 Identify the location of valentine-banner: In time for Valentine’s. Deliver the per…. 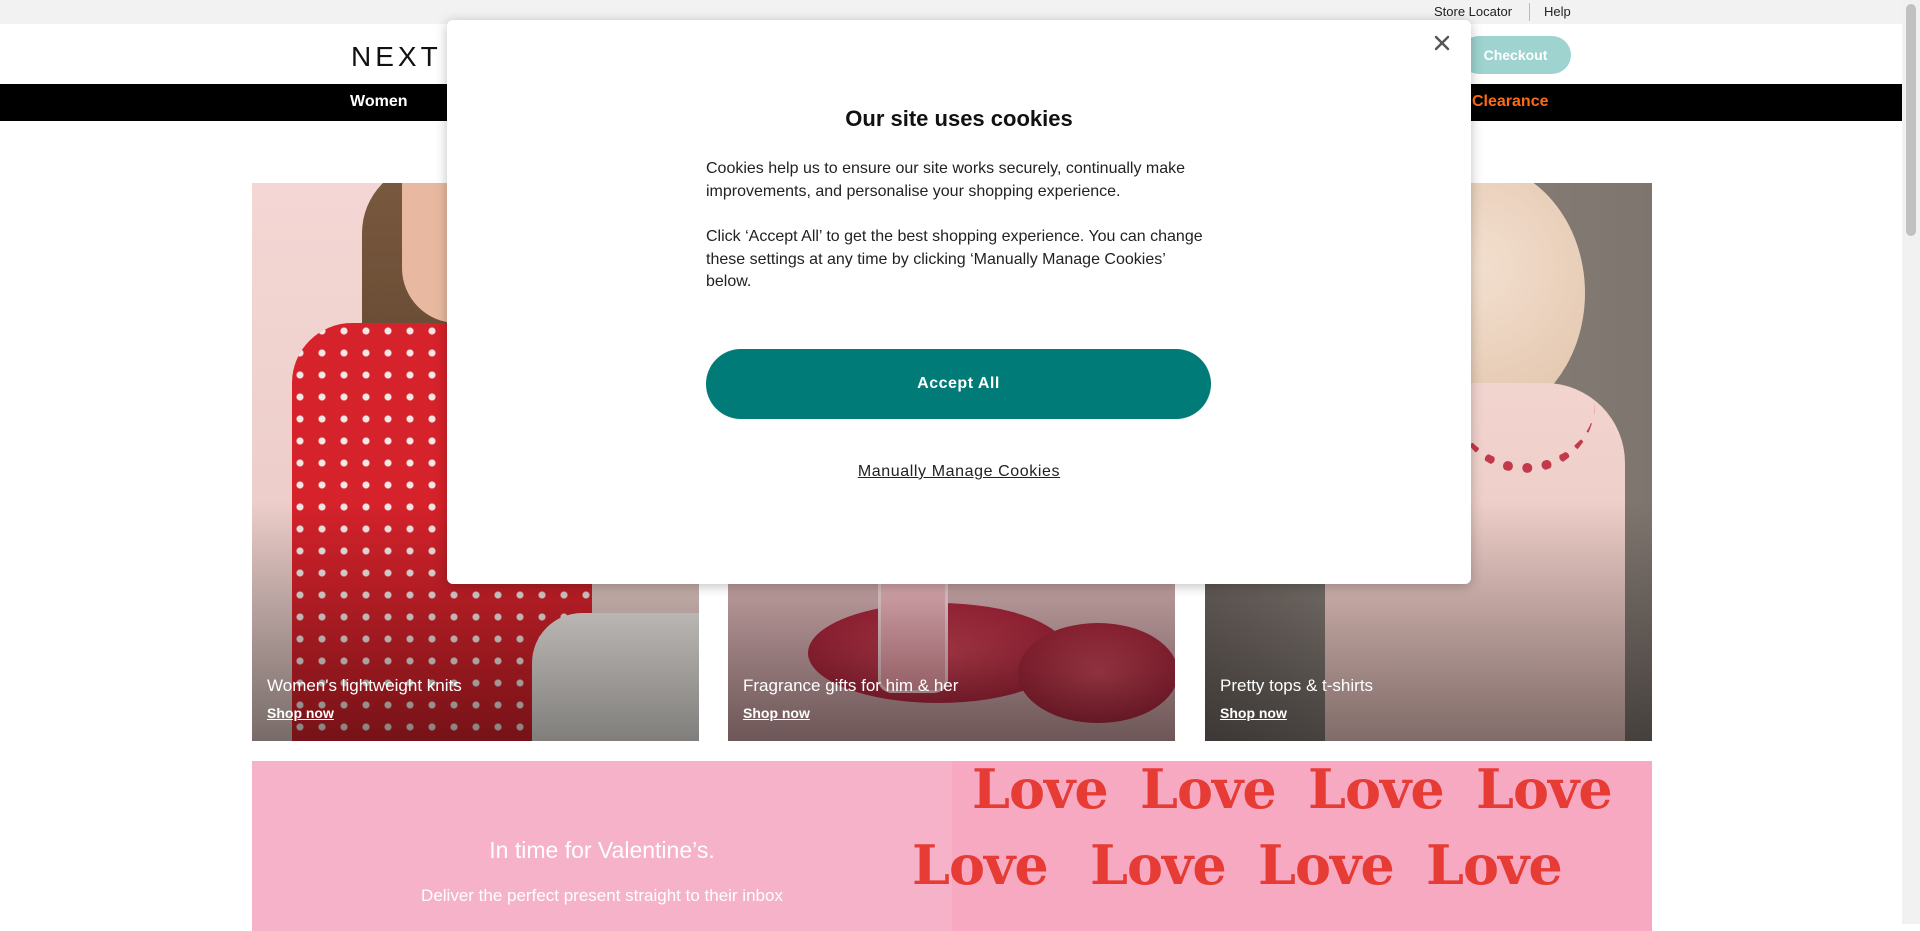
(952, 846).